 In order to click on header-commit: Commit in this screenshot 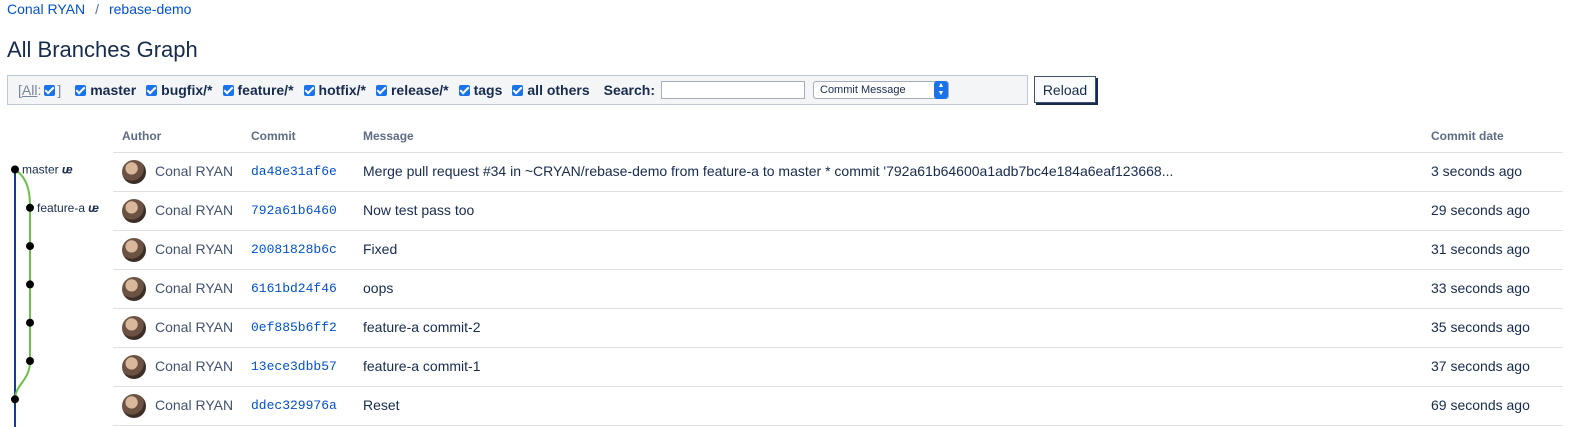, I will do `click(273, 136)`.